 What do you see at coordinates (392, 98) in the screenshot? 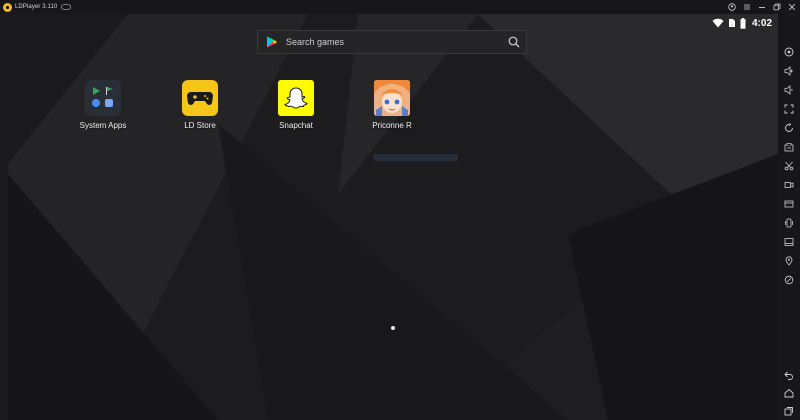
I see `priconne-r-icon` at bounding box center [392, 98].